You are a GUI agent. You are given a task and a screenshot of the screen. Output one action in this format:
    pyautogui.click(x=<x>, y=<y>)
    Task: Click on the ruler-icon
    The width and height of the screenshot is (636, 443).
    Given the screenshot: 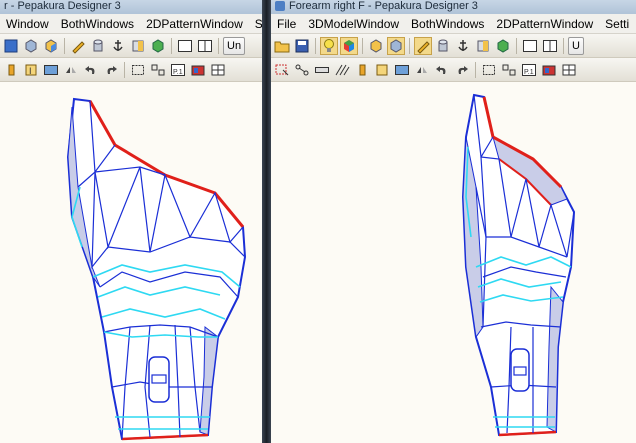 What is the action you would take?
    pyautogui.click(x=322, y=70)
    